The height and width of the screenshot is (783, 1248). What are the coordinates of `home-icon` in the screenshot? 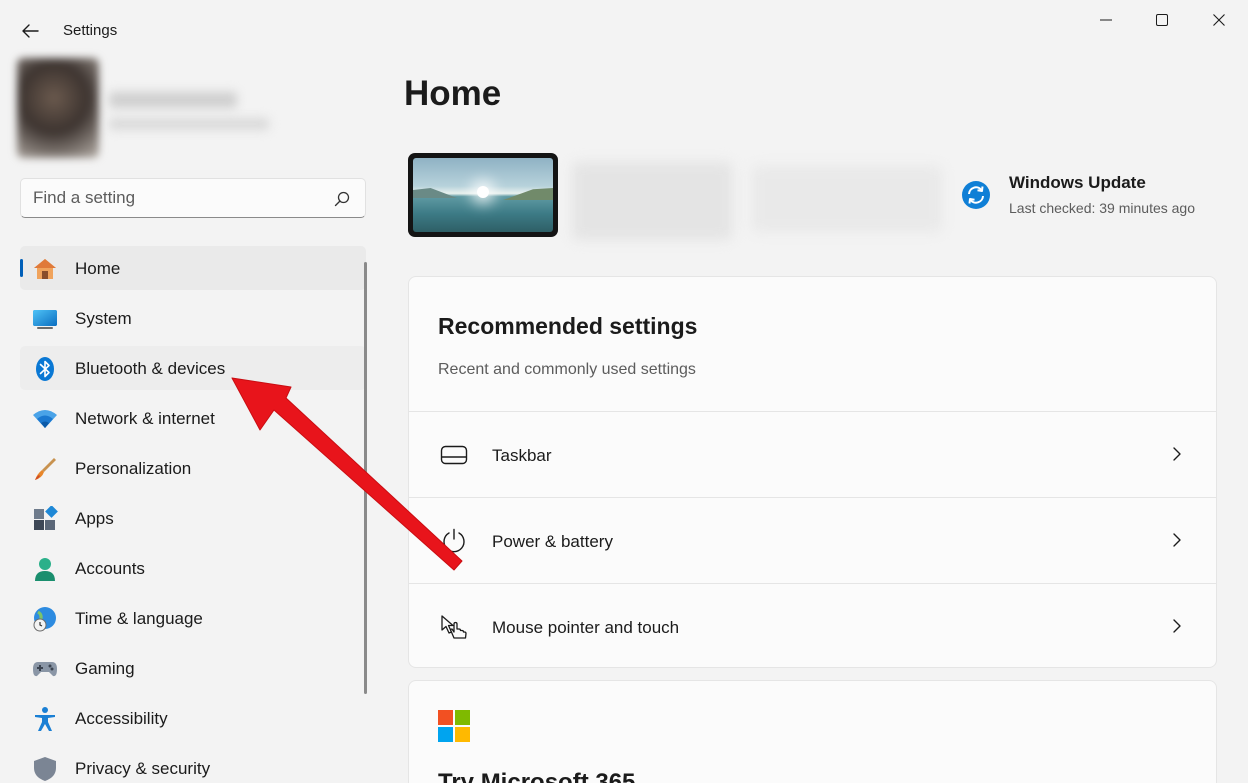 It's located at (45, 269).